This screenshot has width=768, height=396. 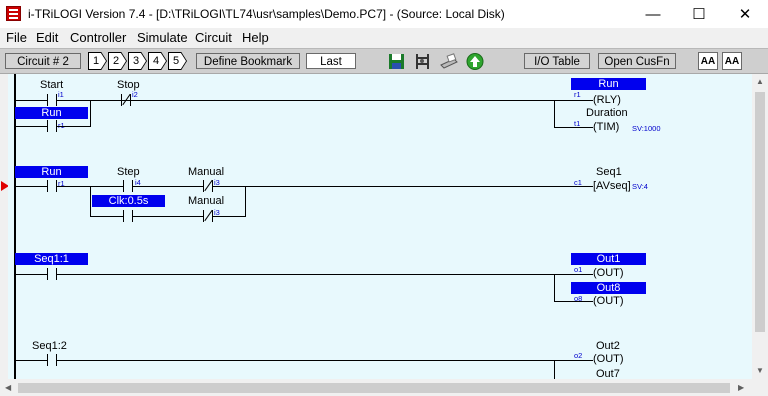 What do you see at coordinates (699, 14) in the screenshot?
I see `maximize-button: ☐` at bounding box center [699, 14].